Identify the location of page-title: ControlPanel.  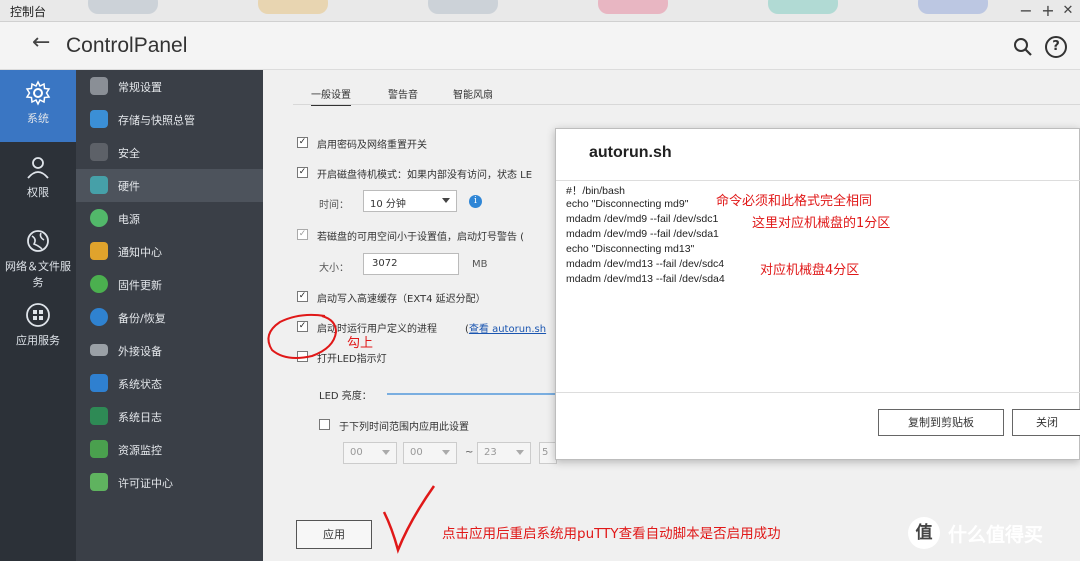
(127, 45).